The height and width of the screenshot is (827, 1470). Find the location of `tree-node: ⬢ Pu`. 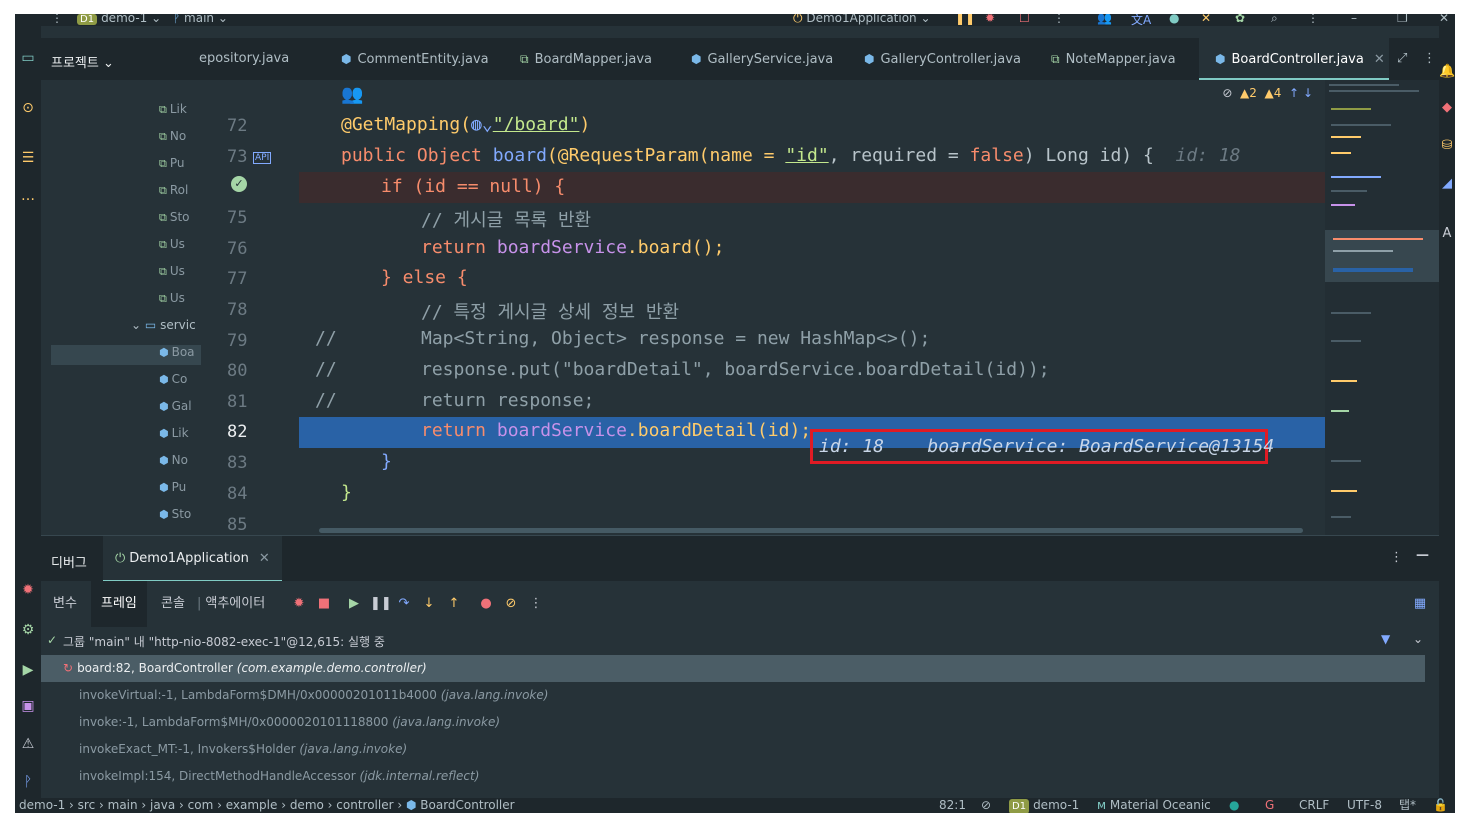

tree-node: ⬢ Pu is located at coordinates (172, 490).